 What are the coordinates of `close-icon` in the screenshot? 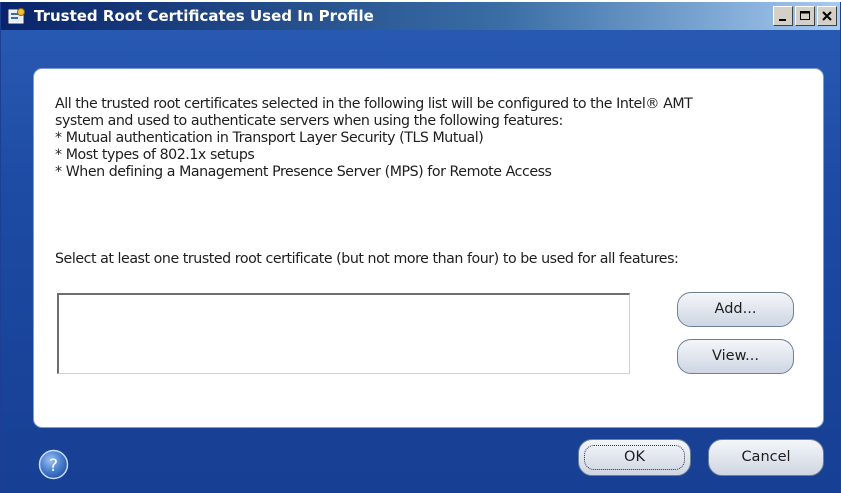 It's located at (827, 16).